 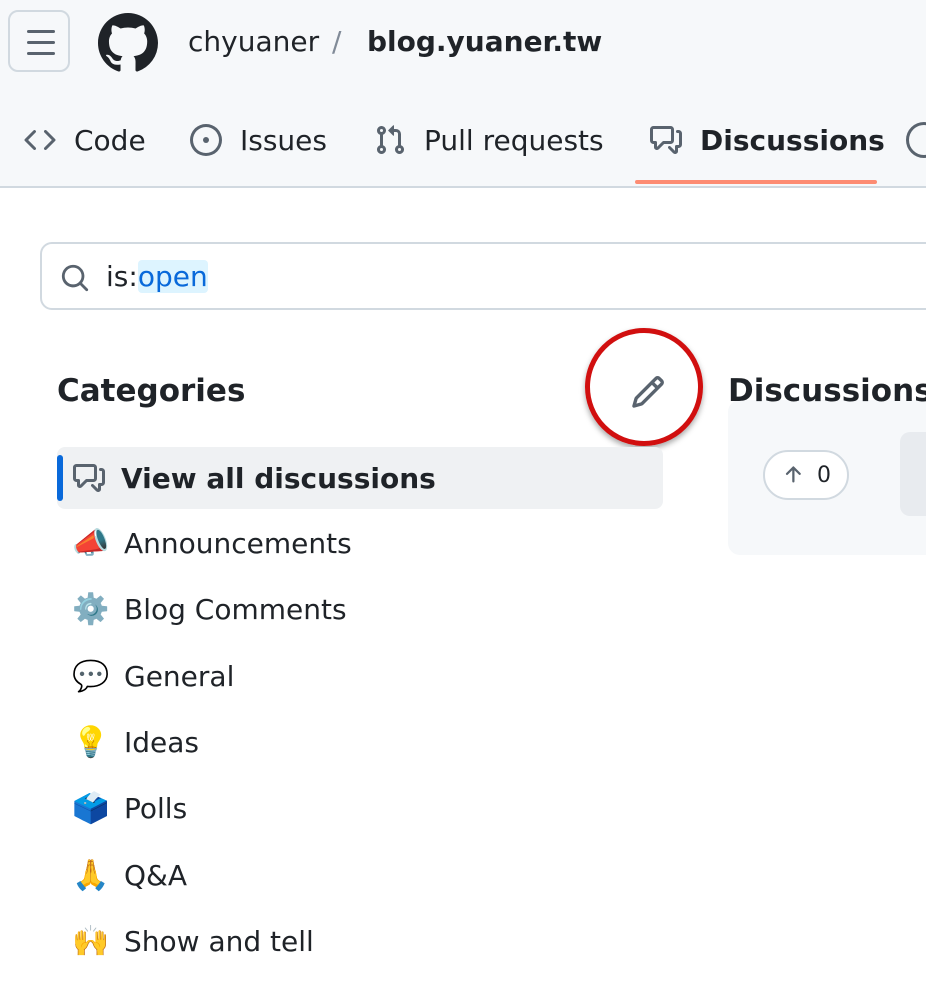 What do you see at coordinates (91, 676) in the screenshot?
I see `speech-balloon-icon: 💬` at bounding box center [91, 676].